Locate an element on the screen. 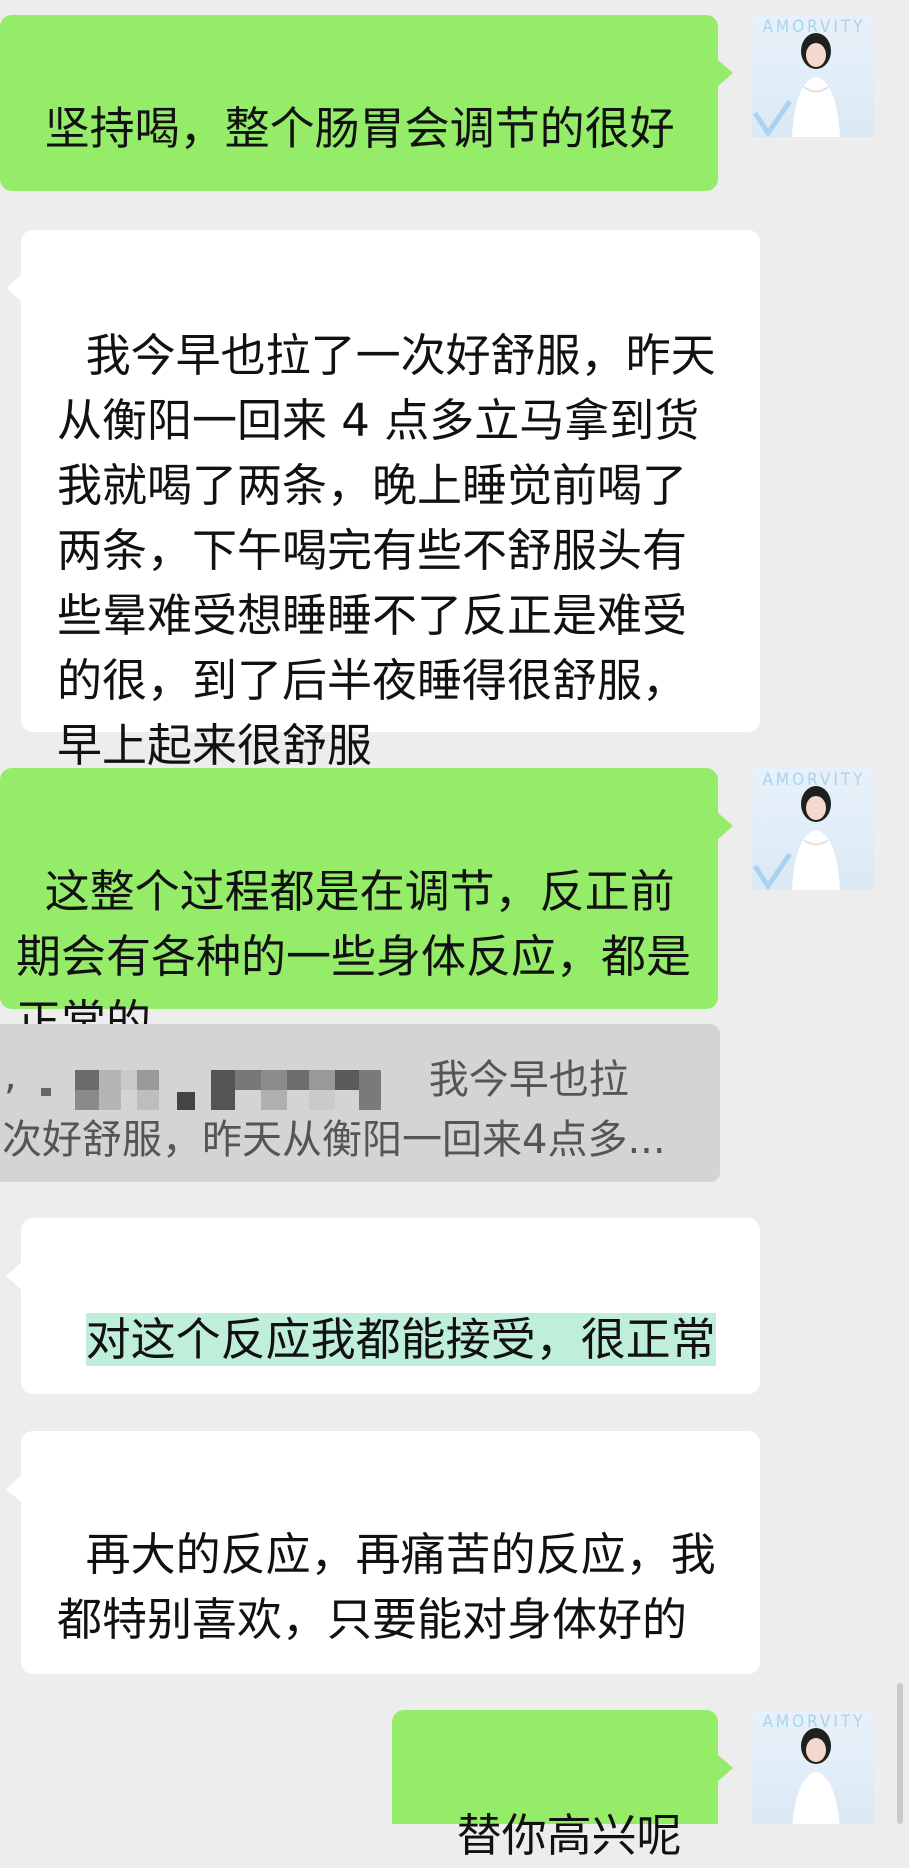 The height and width of the screenshot is (1868, 909). sent-message-bubble: 这整个过程都是在调节，反正前期会有各种的一些身体反应，都是正常的 is located at coordinates (366, 908).